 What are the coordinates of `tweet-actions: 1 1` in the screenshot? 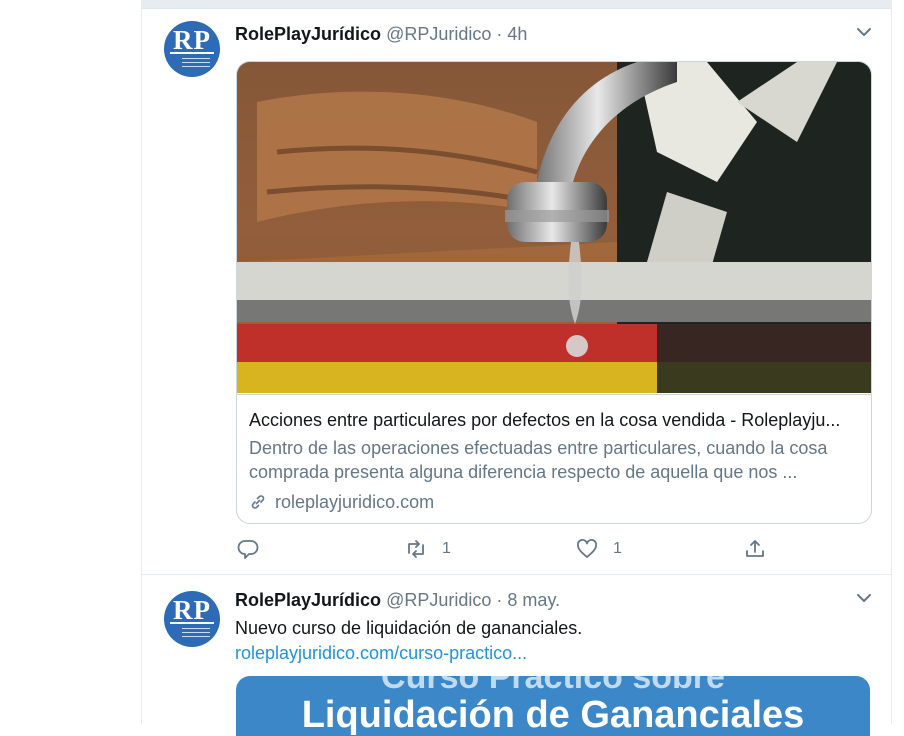 It's located at (553, 549).